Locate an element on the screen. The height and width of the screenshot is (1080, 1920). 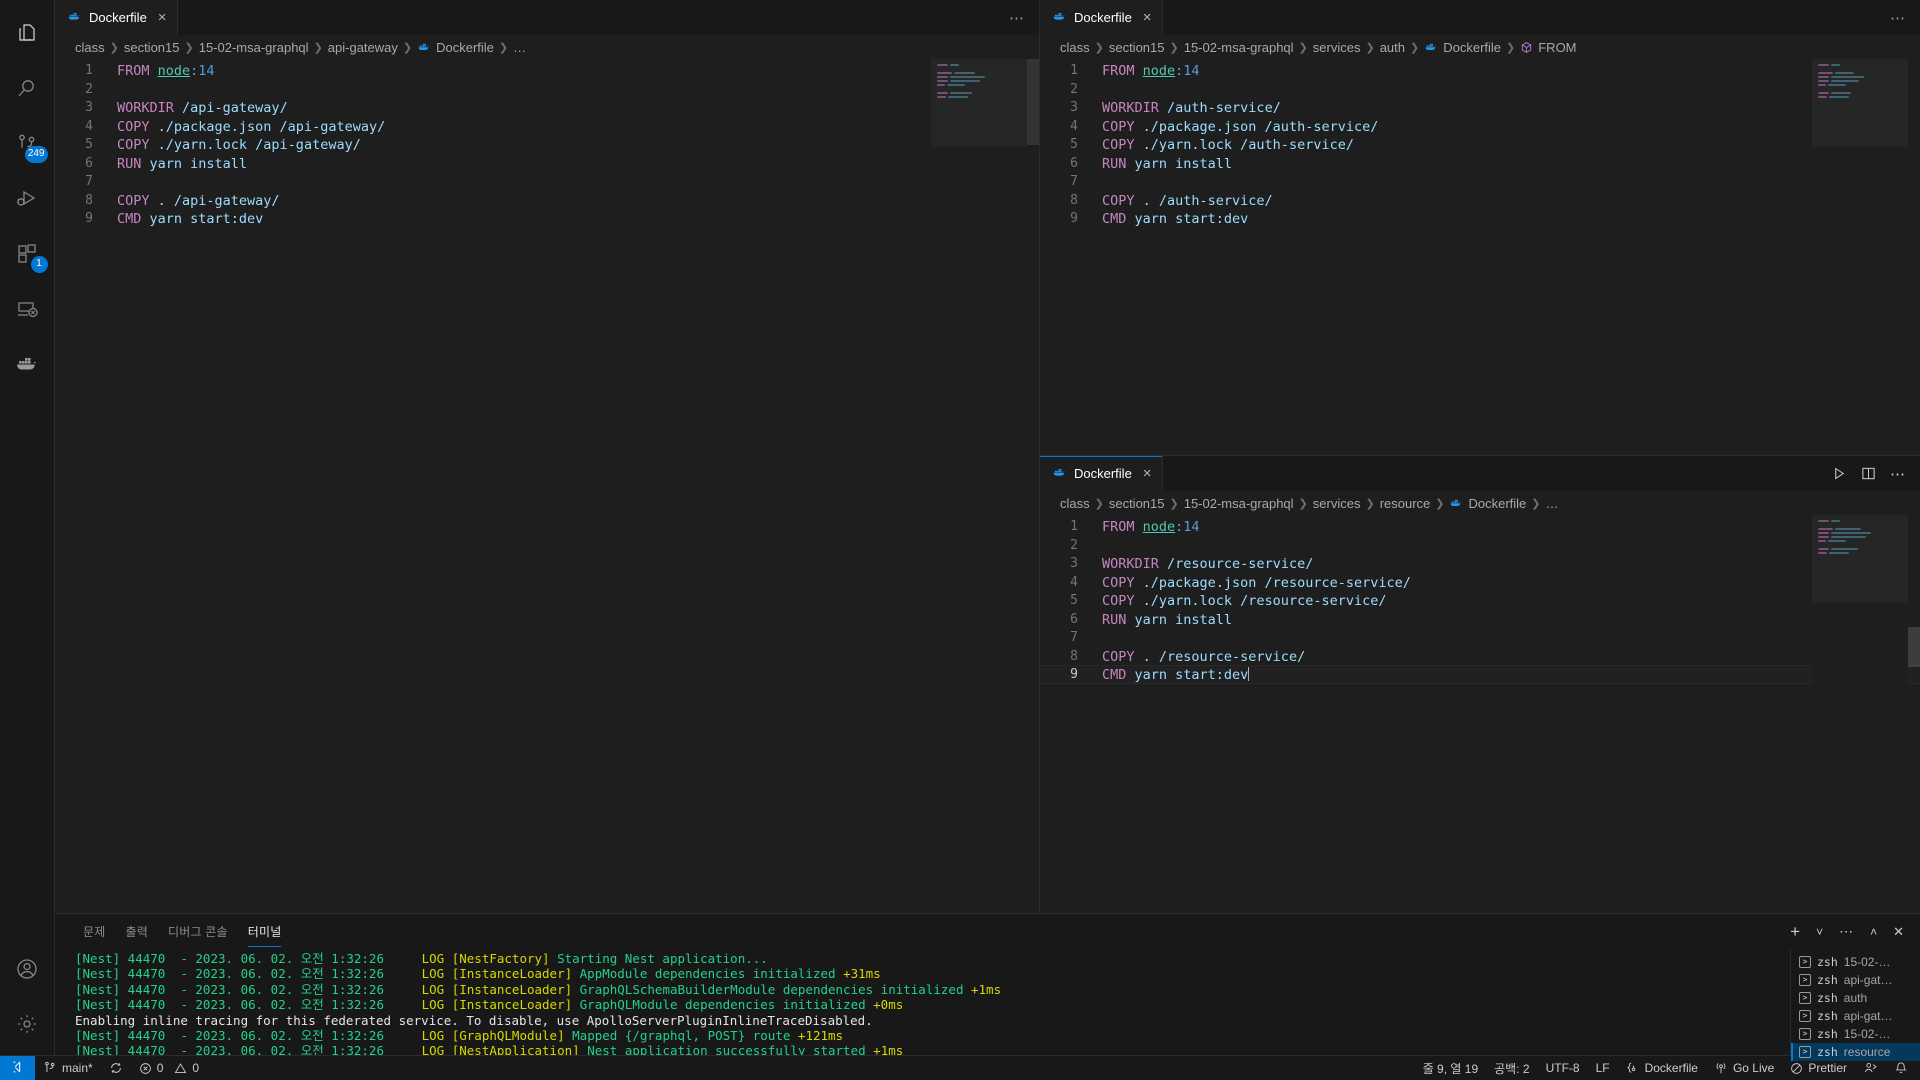
editor-scrollbar-top-right is located at coordinates (1914, 257).